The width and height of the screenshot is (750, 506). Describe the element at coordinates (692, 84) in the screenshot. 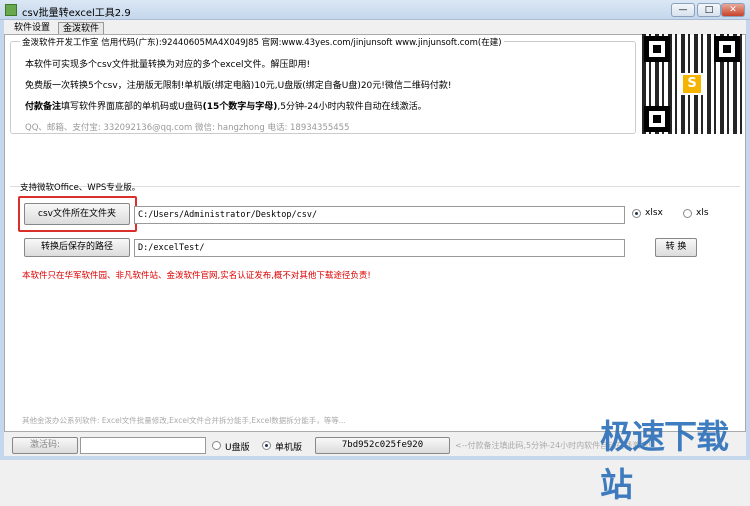

I see `qr-logo-icon: S` at that location.